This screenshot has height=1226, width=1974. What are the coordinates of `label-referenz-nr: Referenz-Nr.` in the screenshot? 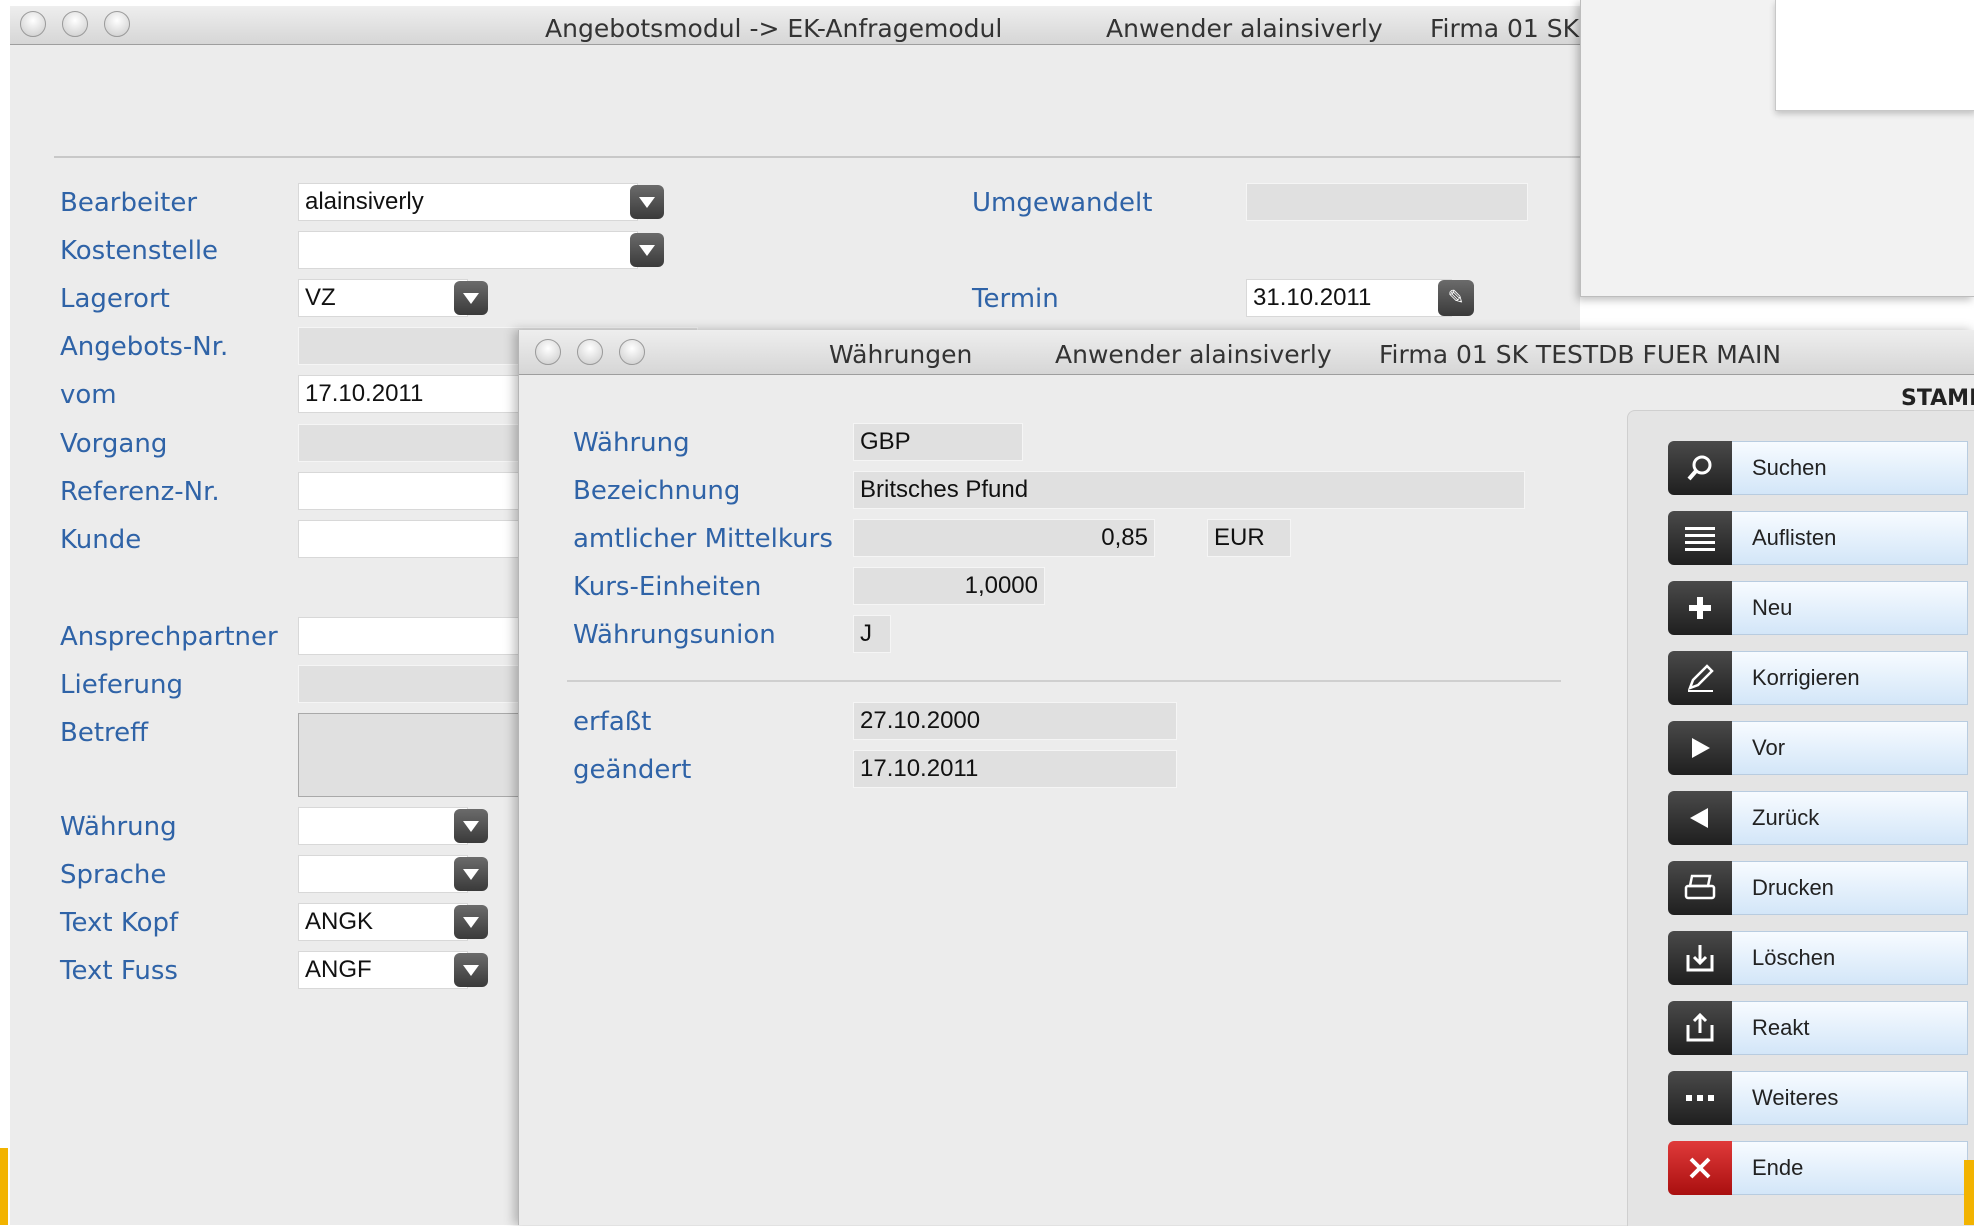 It's located at (140, 492).